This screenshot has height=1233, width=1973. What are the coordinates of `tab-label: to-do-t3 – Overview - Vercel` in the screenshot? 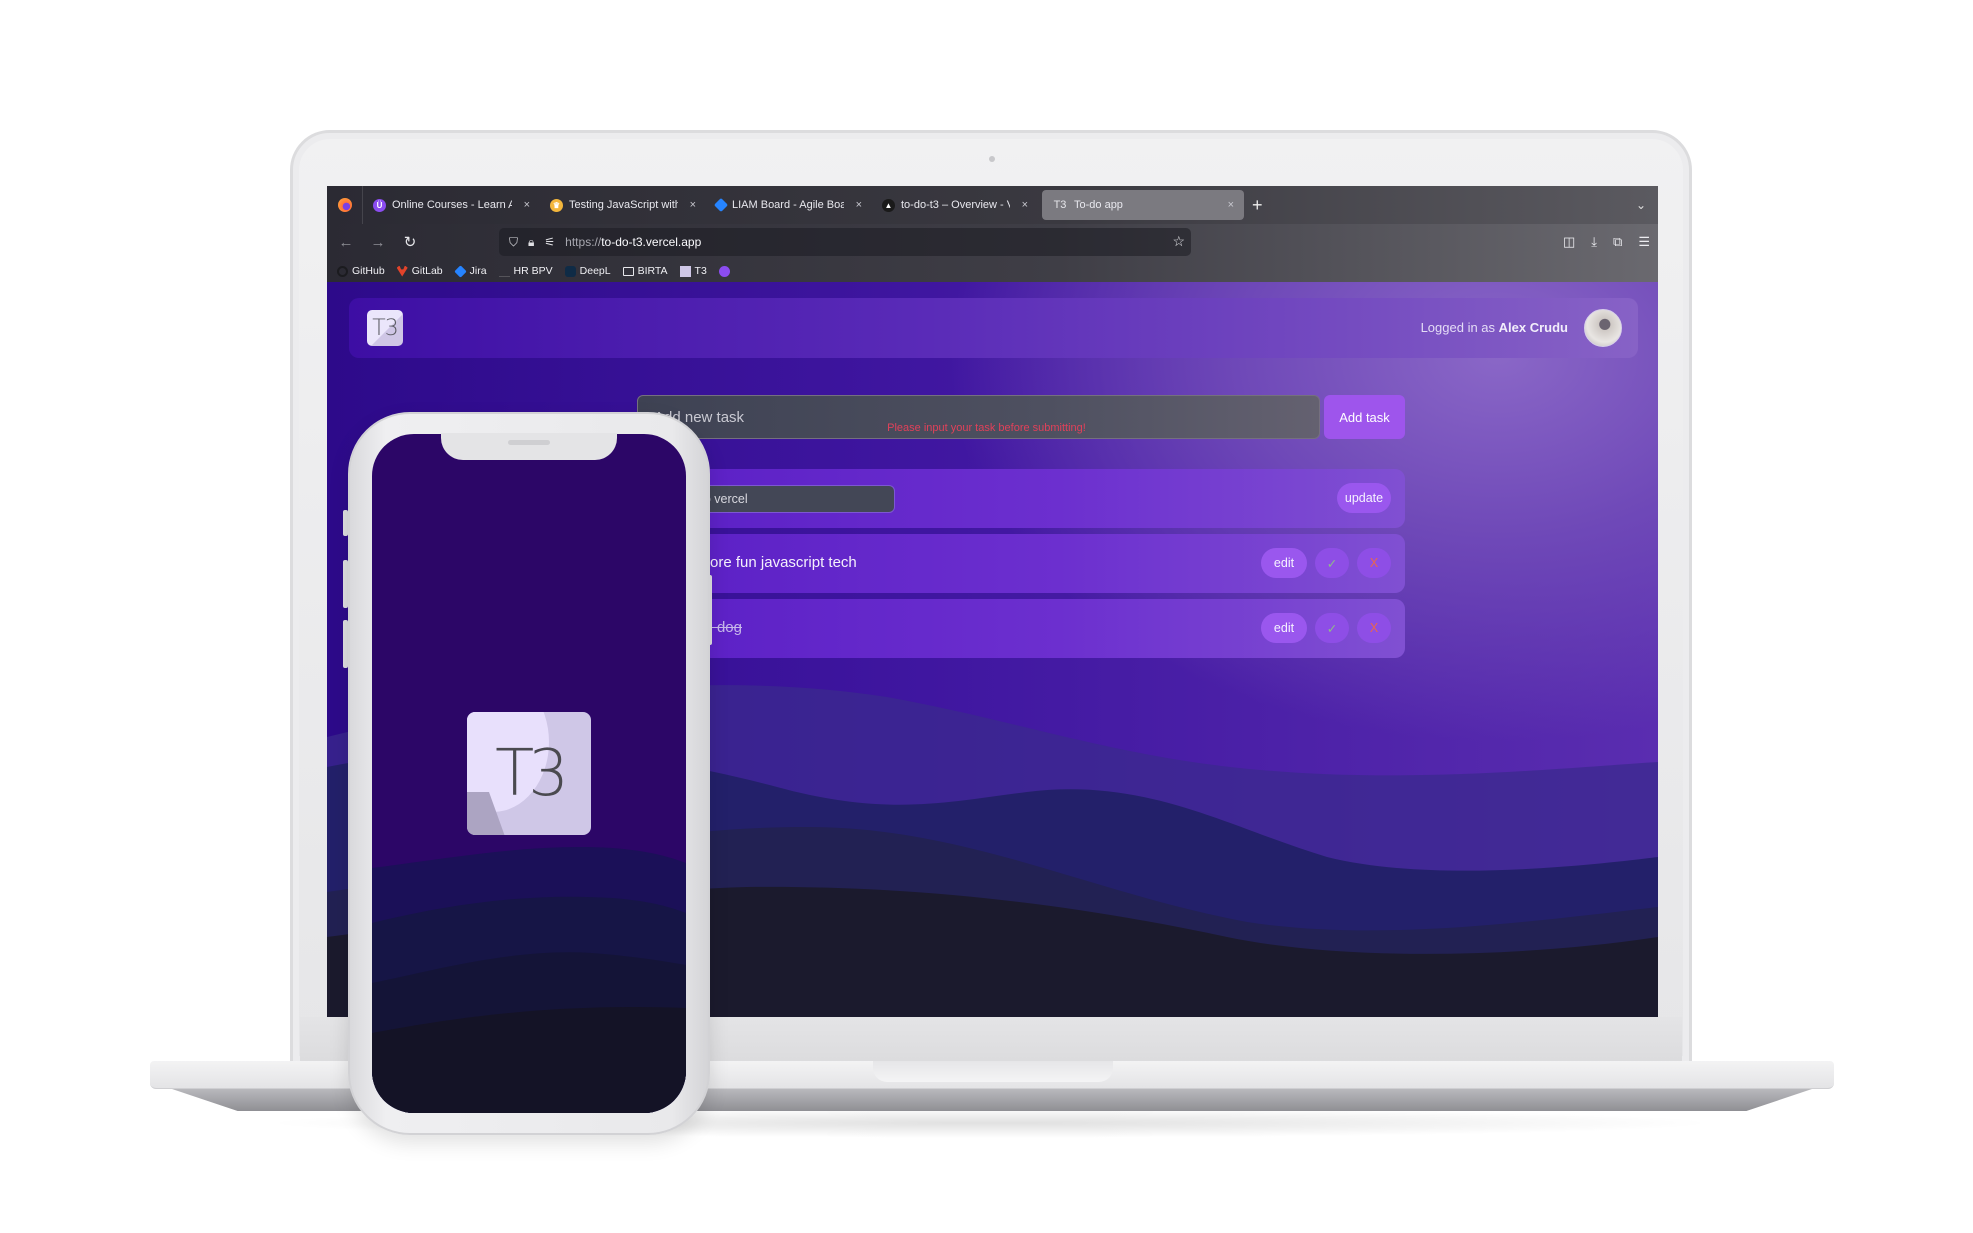 It's located at (955, 205).